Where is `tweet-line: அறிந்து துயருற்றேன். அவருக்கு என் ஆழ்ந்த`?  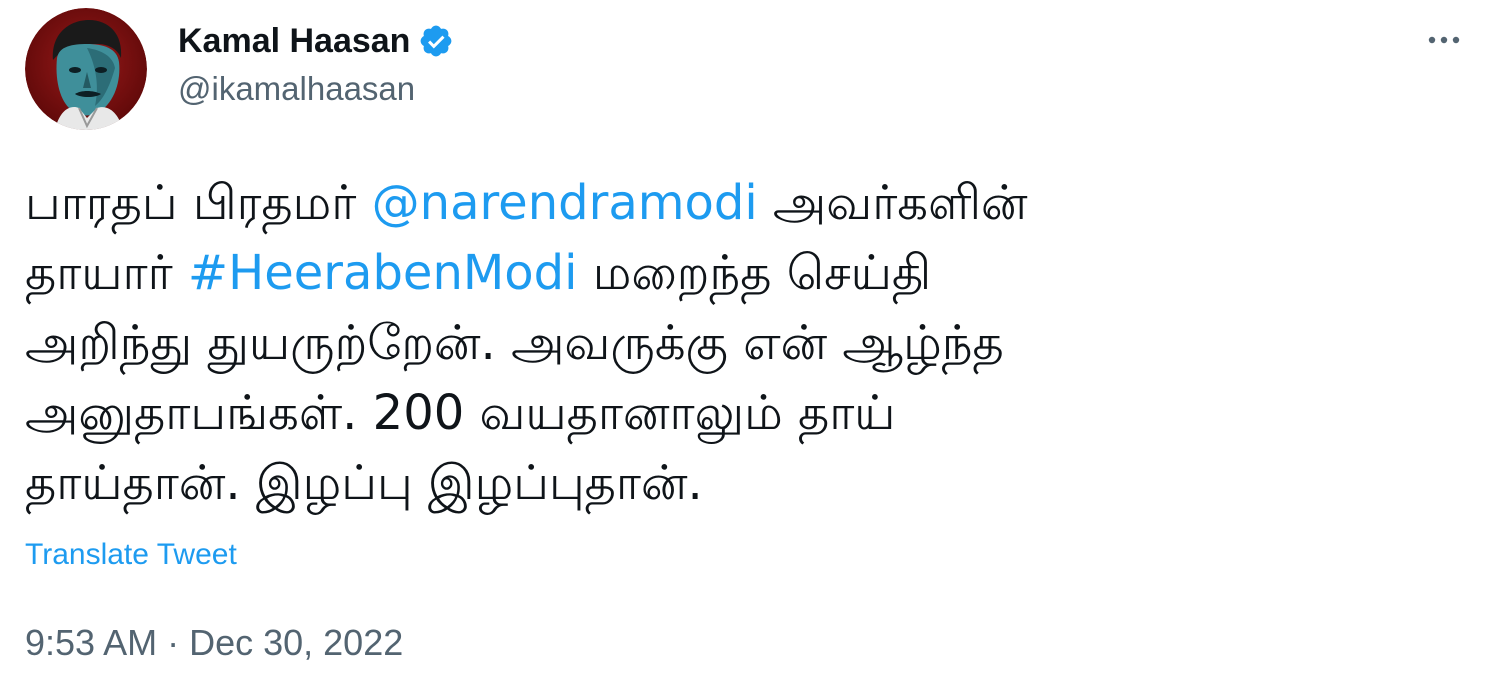
tweet-line: அறிந்து துயருற்றேன். அவருக்கு என் ஆழ்ந்த is located at coordinates (514, 343).